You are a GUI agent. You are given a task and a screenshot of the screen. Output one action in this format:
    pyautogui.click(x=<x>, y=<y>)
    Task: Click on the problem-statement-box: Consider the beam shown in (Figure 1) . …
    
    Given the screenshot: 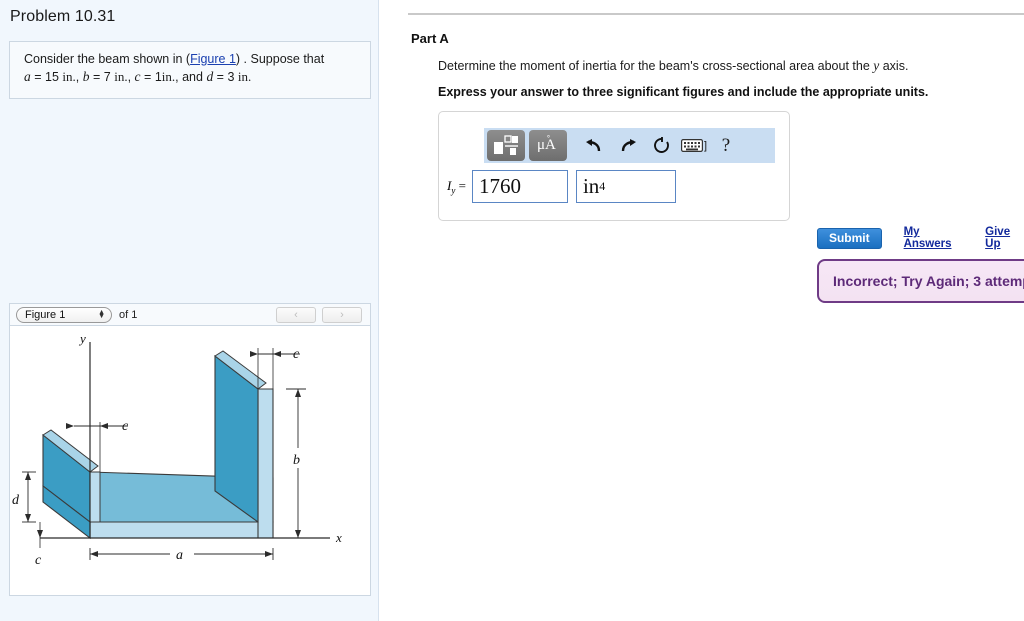 What is the action you would take?
    pyautogui.click(x=190, y=70)
    